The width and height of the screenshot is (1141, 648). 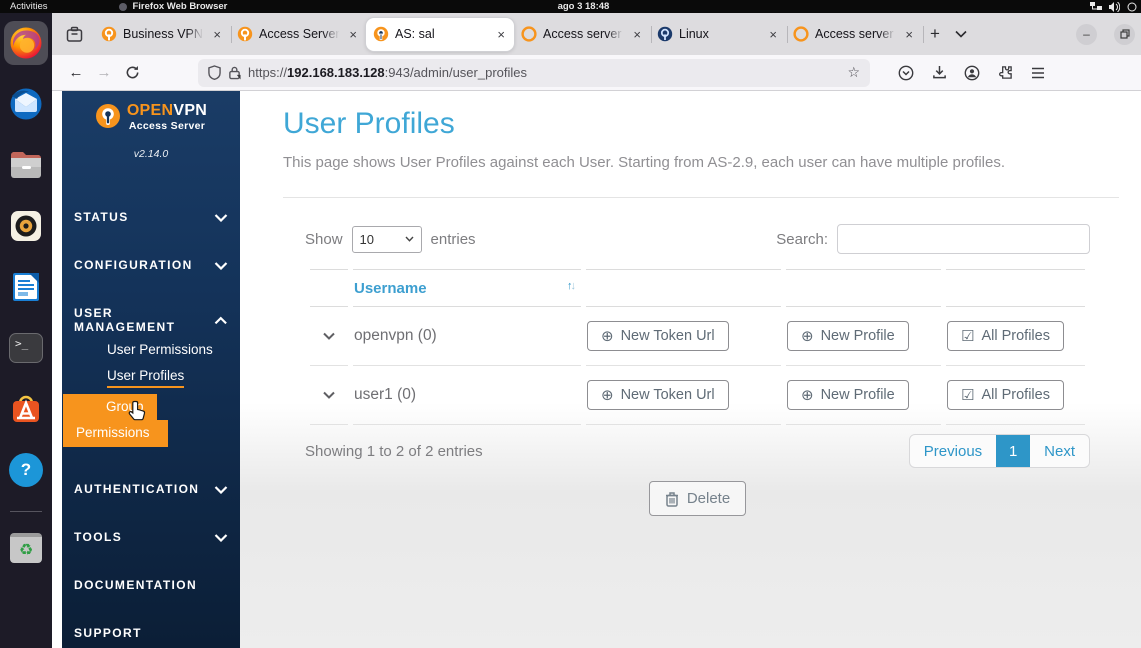 What do you see at coordinates (708, 498) in the screenshot?
I see `button-label: Delete` at bounding box center [708, 498].